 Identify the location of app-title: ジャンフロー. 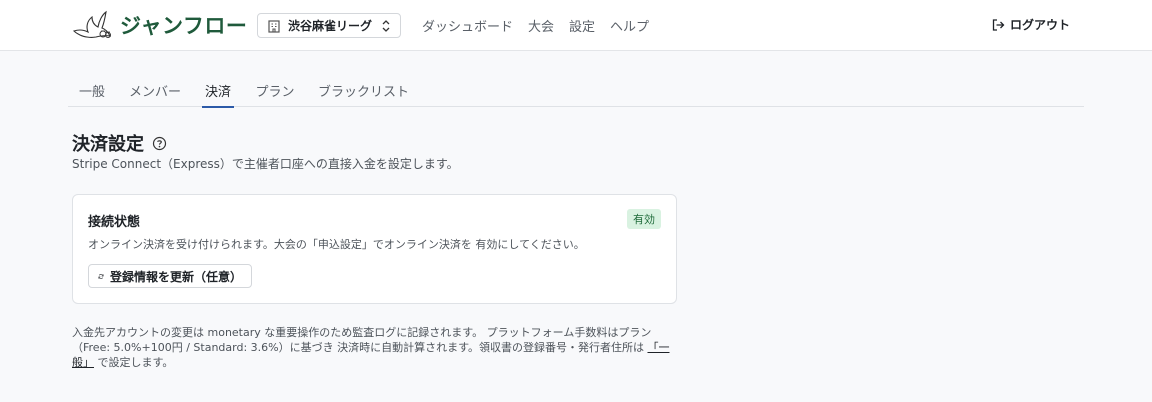
(184, 26).